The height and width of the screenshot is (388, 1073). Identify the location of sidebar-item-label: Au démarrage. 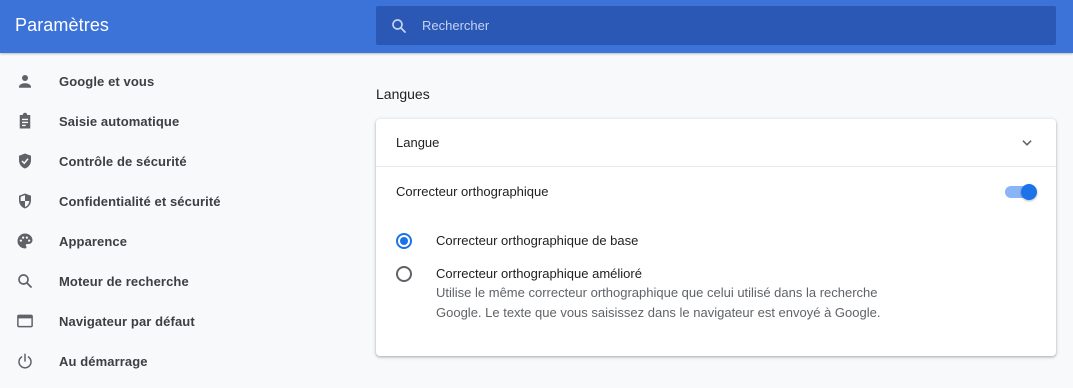
(103, 361).